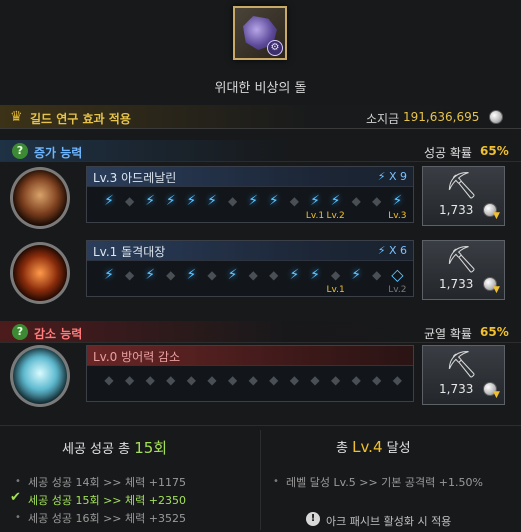  I want to click on title-suffix: 달성, so click(398, 448).